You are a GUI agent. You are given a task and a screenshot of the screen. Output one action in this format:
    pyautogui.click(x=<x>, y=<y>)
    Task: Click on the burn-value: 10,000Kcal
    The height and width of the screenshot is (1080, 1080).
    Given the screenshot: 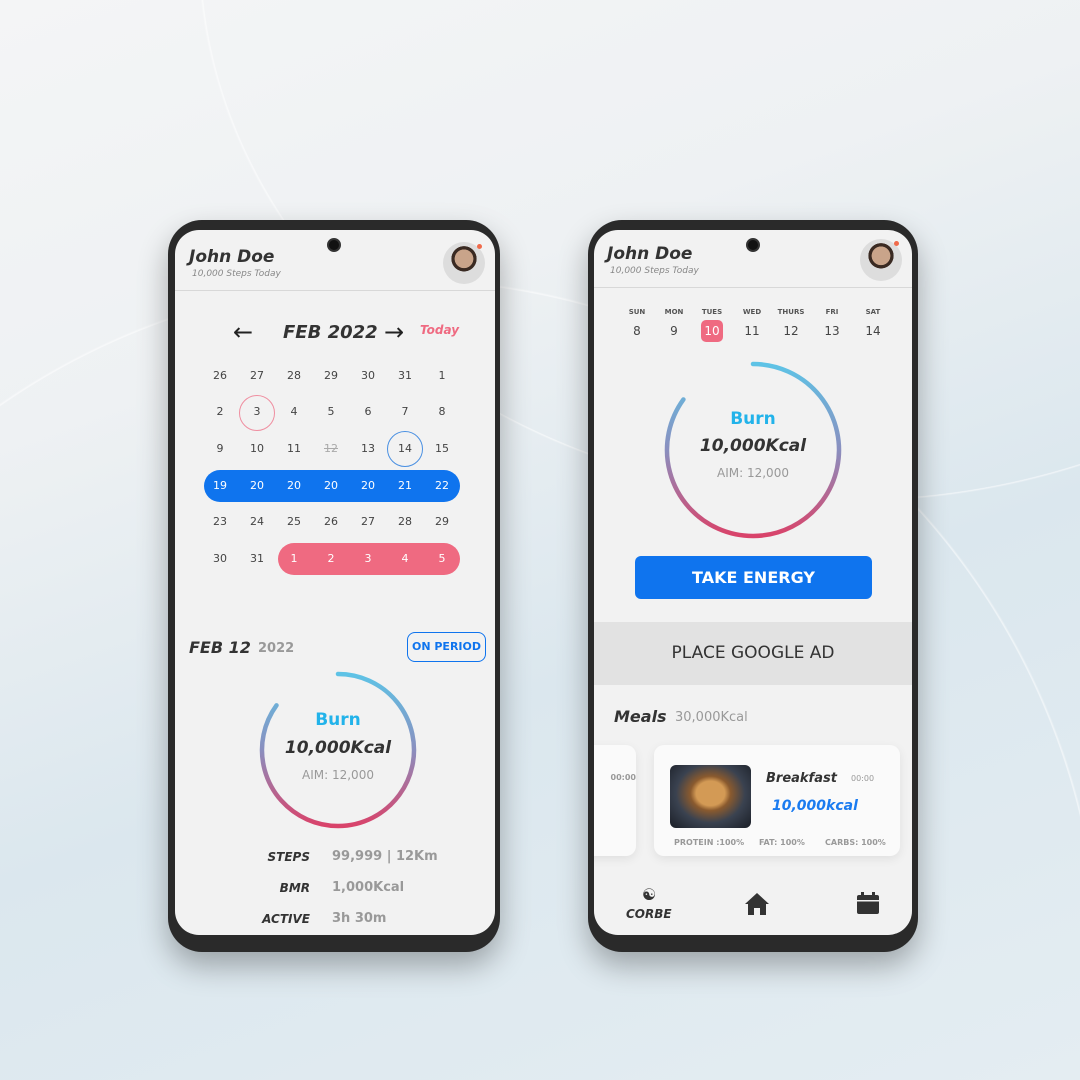 What is the action you would take?
    pyautogui.click(x=753, y=446)
    